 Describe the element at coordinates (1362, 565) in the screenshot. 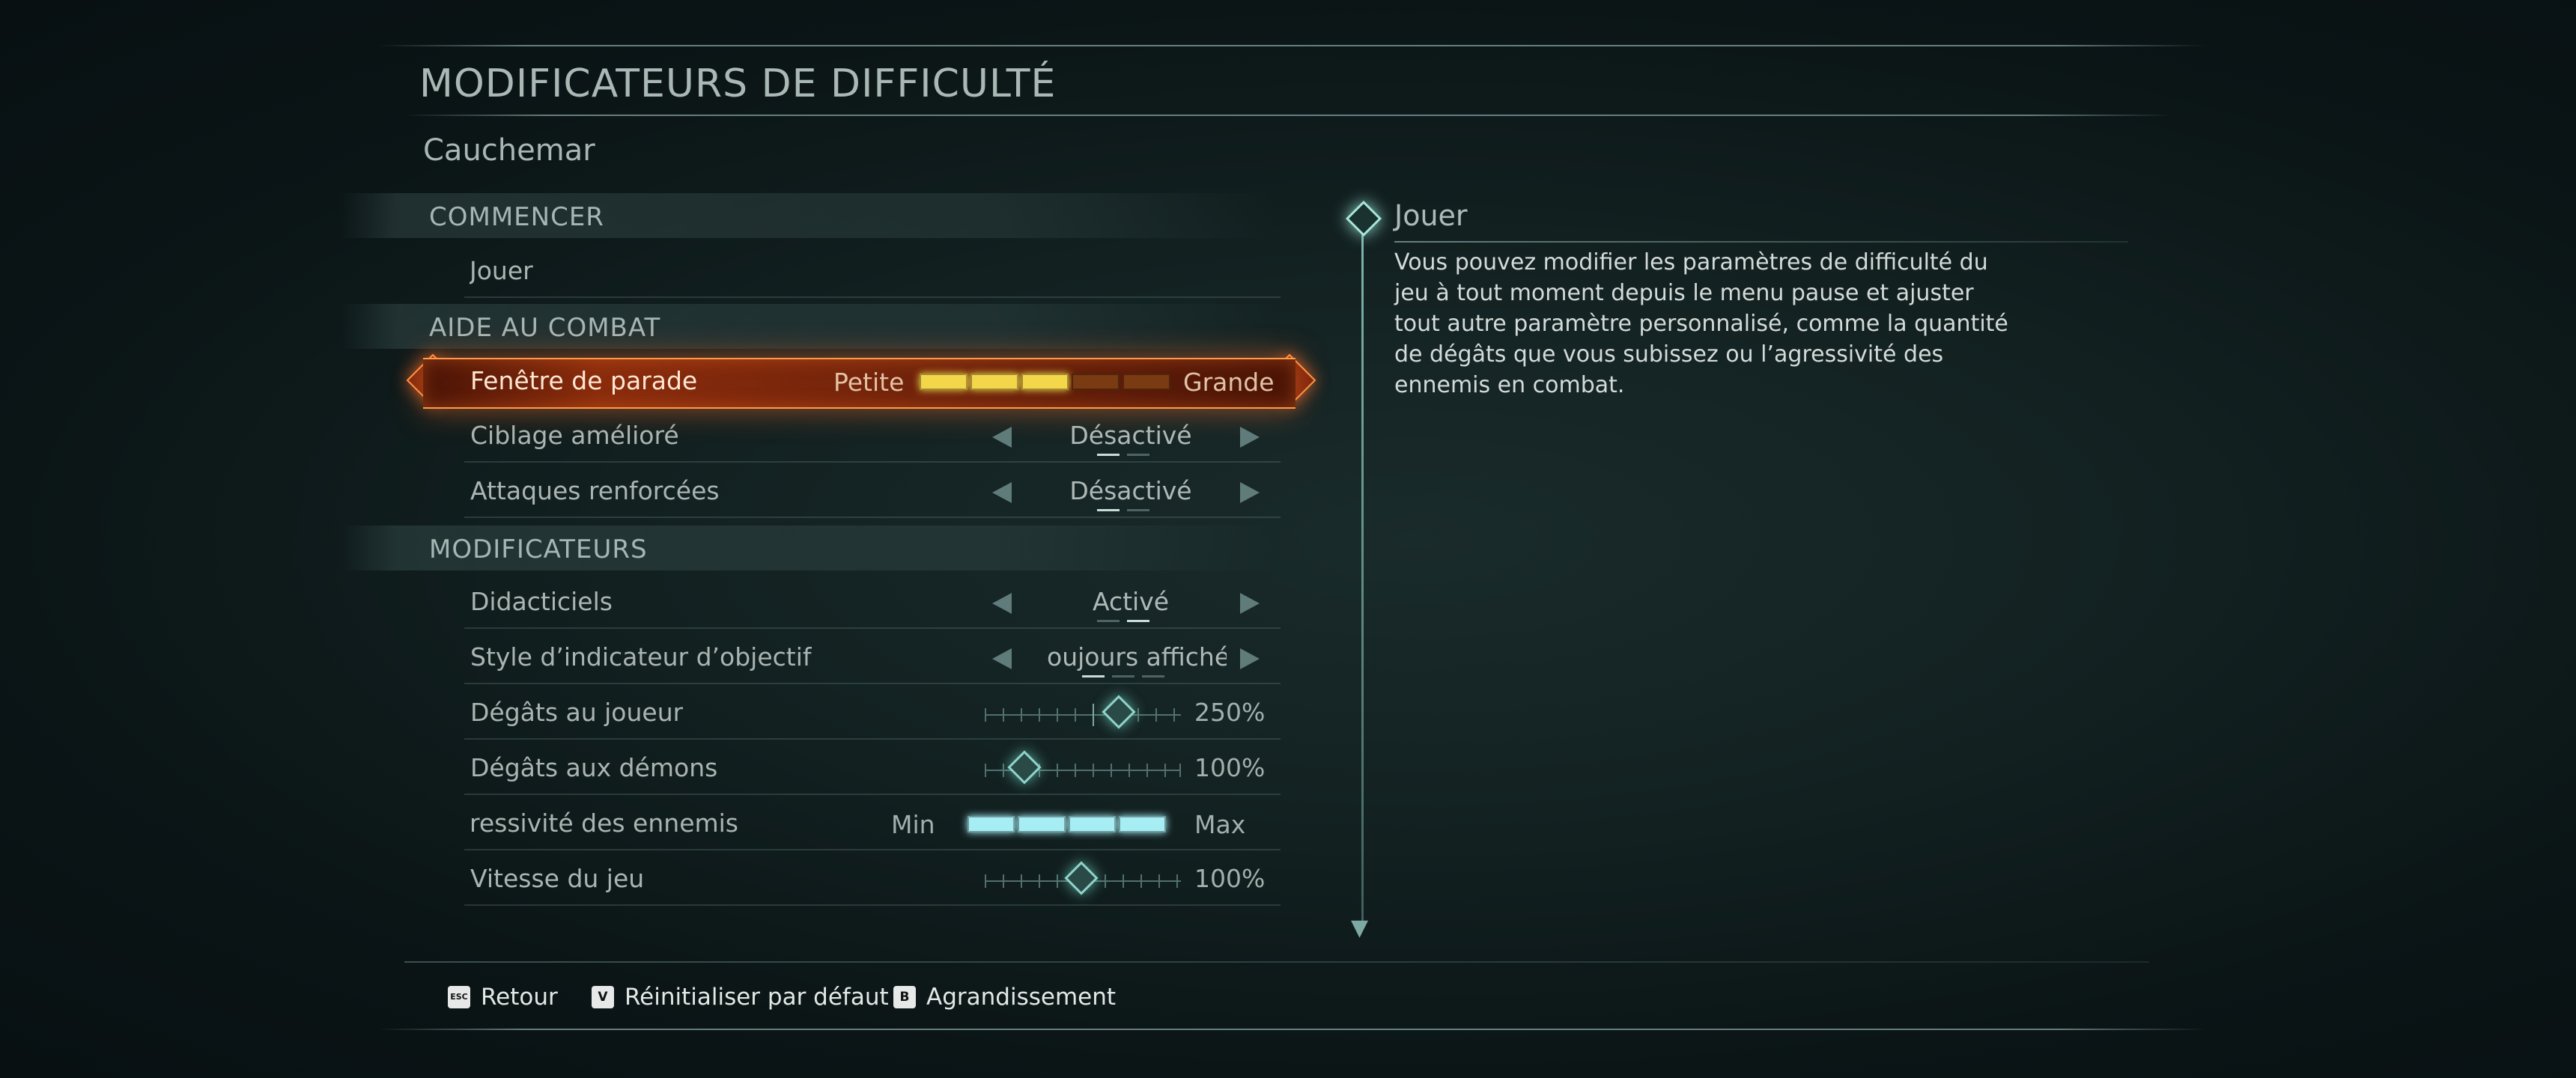

I see `panel-divider` at that location.